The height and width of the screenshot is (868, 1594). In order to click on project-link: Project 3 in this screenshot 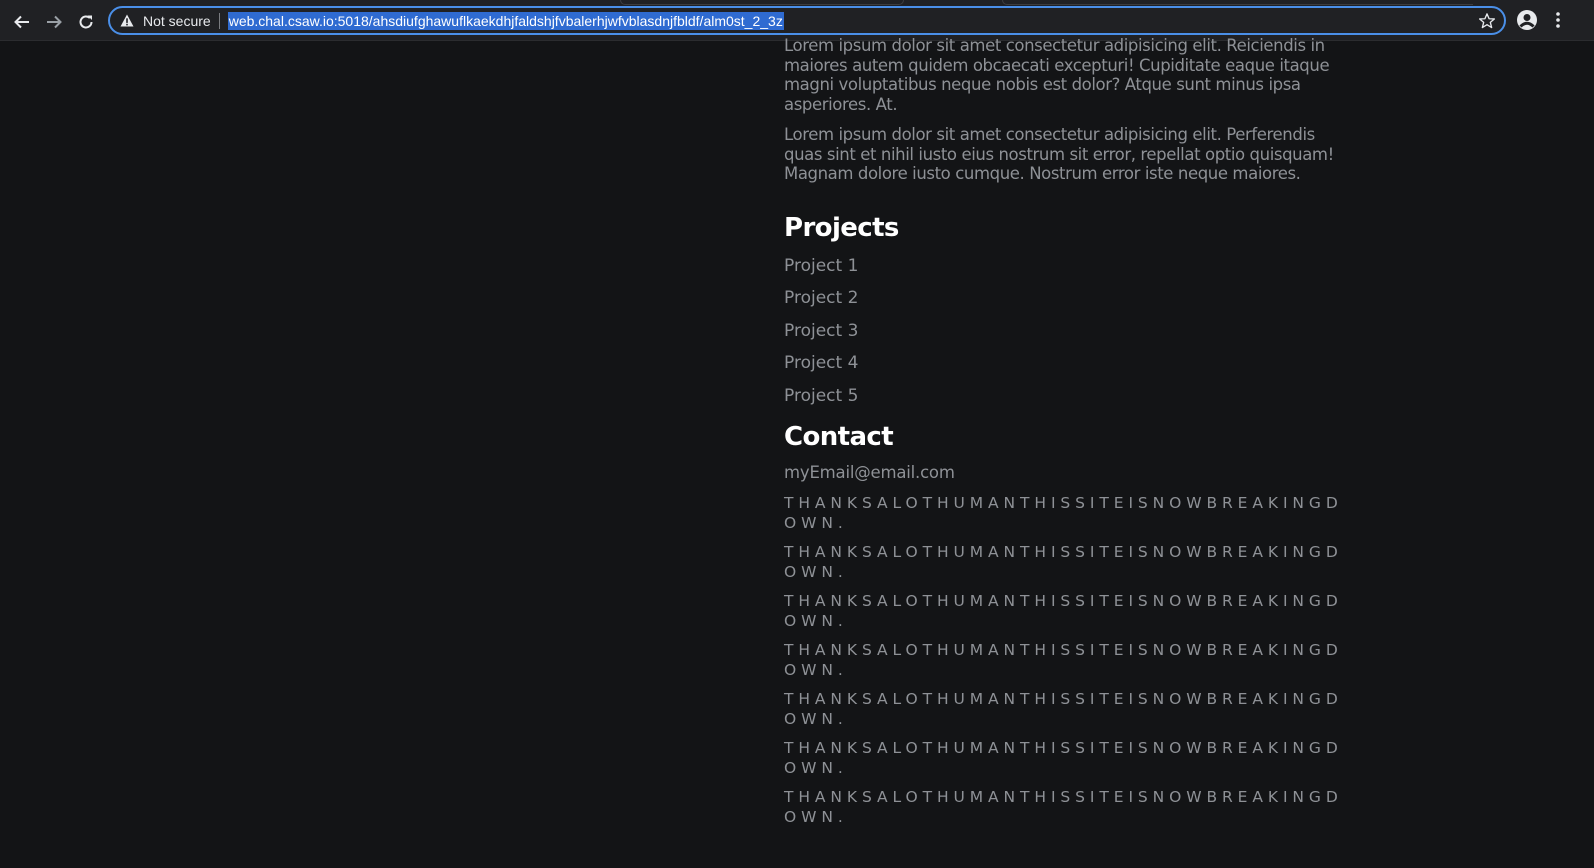, I will do `click(1064, 337)`.